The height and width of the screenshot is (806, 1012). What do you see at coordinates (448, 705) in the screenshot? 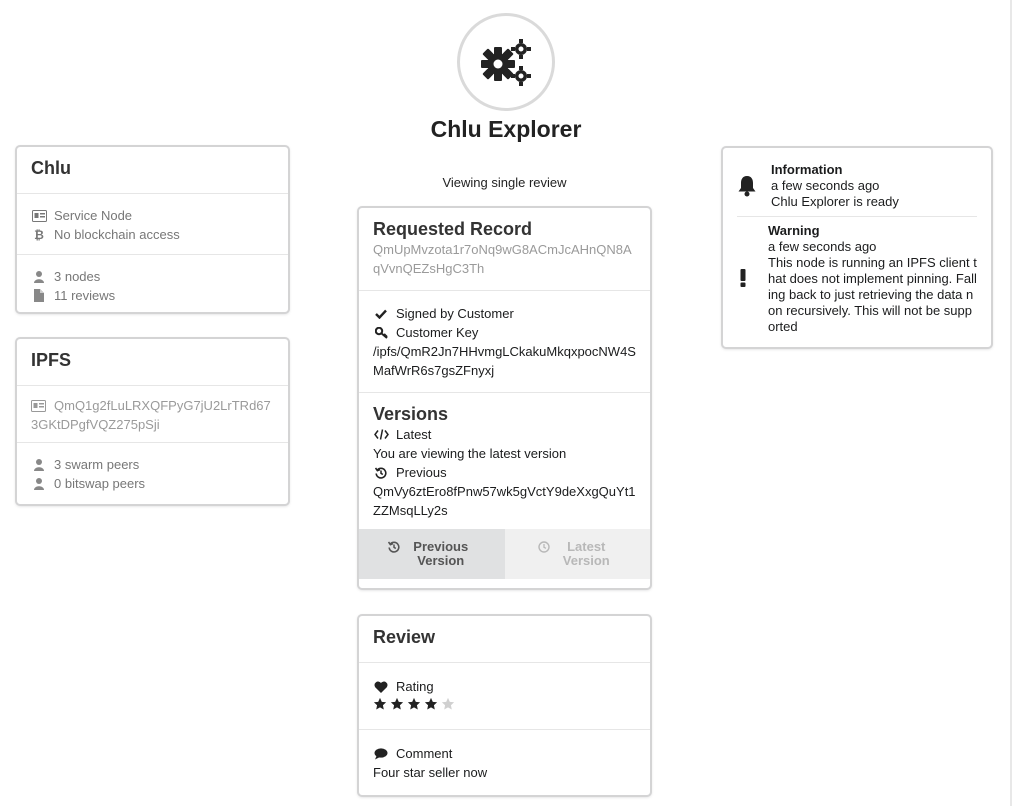
I see `star-empty-icon` at bounding box center [448, 705].